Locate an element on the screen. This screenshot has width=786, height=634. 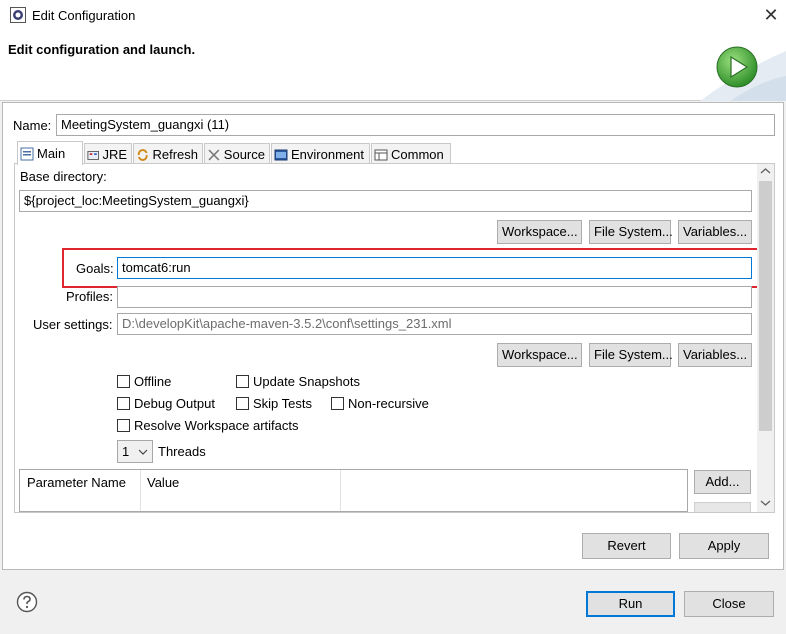
eclipse-app-icon is located at coordinates (18, 15).